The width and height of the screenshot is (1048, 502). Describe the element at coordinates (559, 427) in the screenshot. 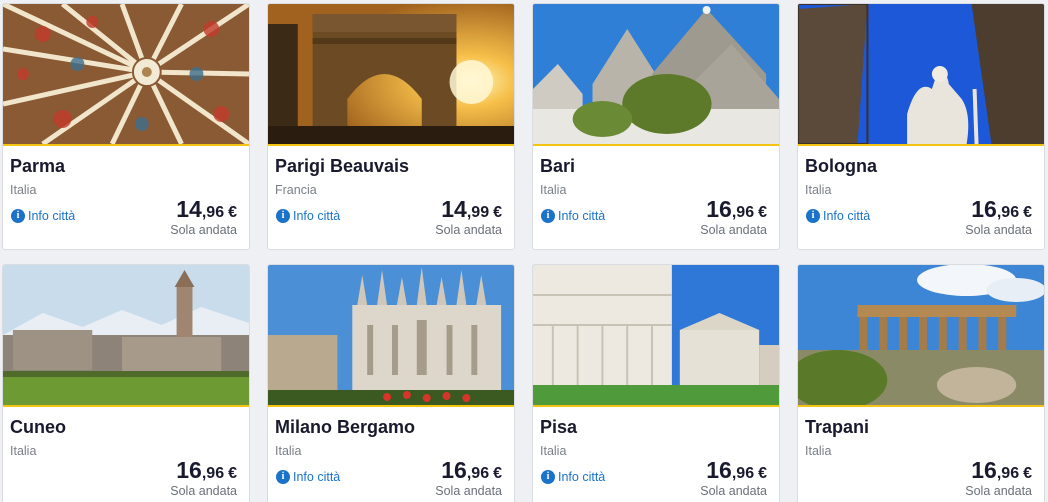

I see `city-name: Pisa` at that location.